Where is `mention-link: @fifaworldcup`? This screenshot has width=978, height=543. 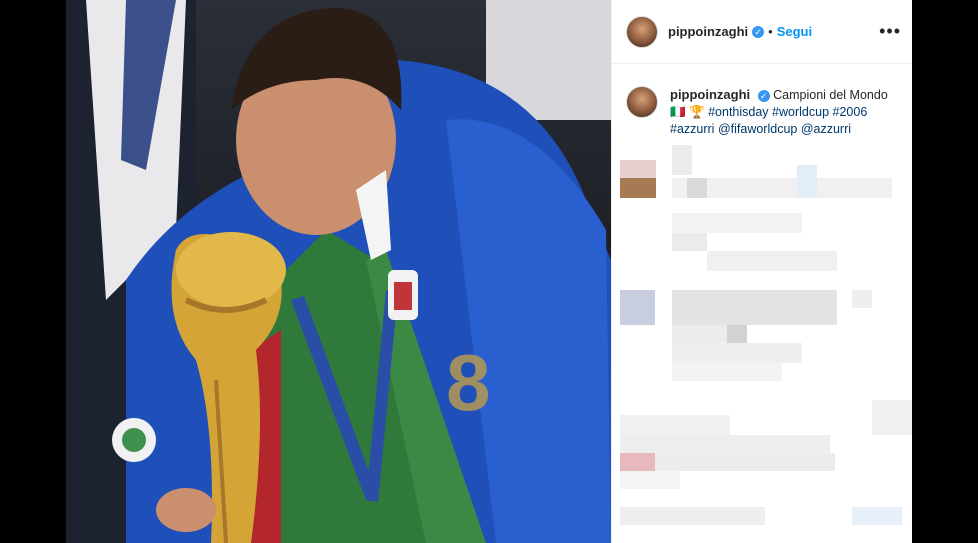
mention-link: @fifaworldcup is located at coordinates (757, 129).